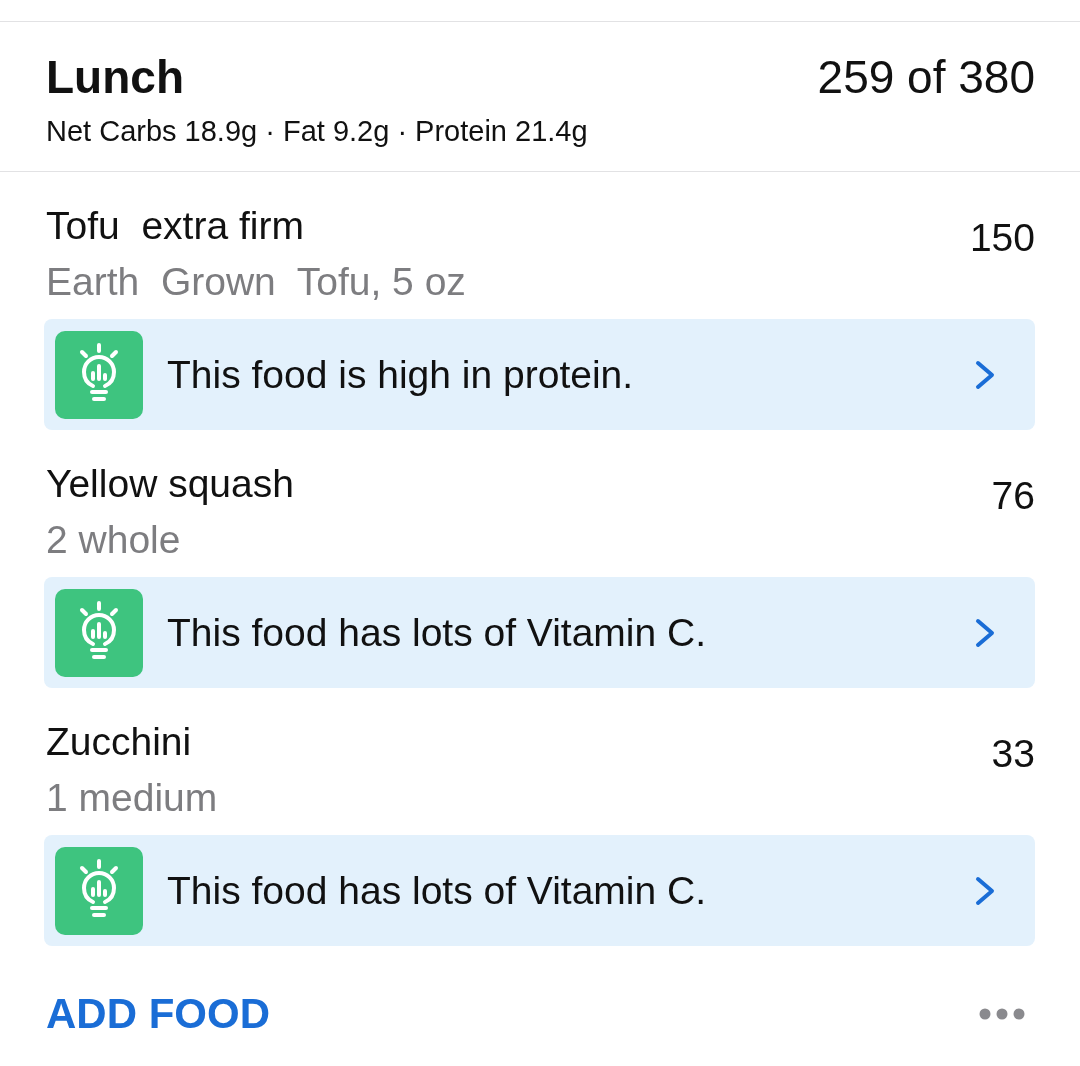 The height and width of the screenshot is (1066, 1080). I want to click on food-calories: 150, so click(1002, 238).